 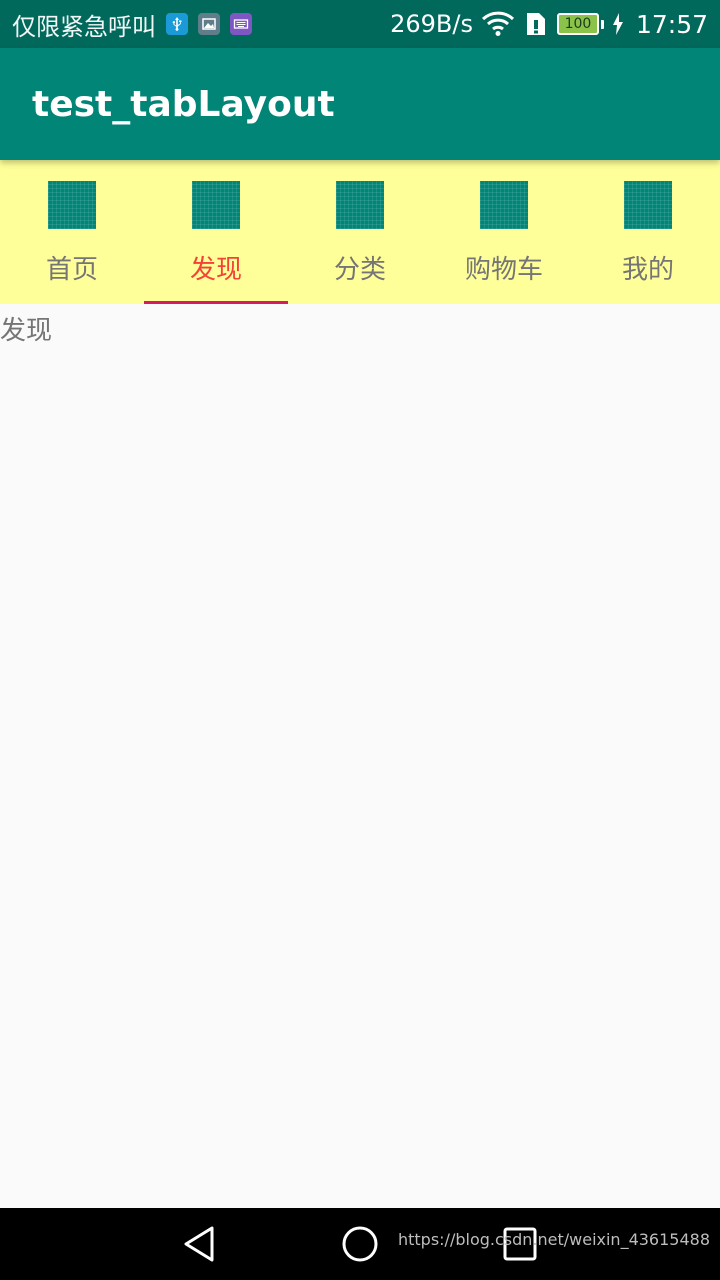 What do you see at coordinates (498, 24) in the screenshot?
I see `wifi-icon` at bounding box center [498, 24].